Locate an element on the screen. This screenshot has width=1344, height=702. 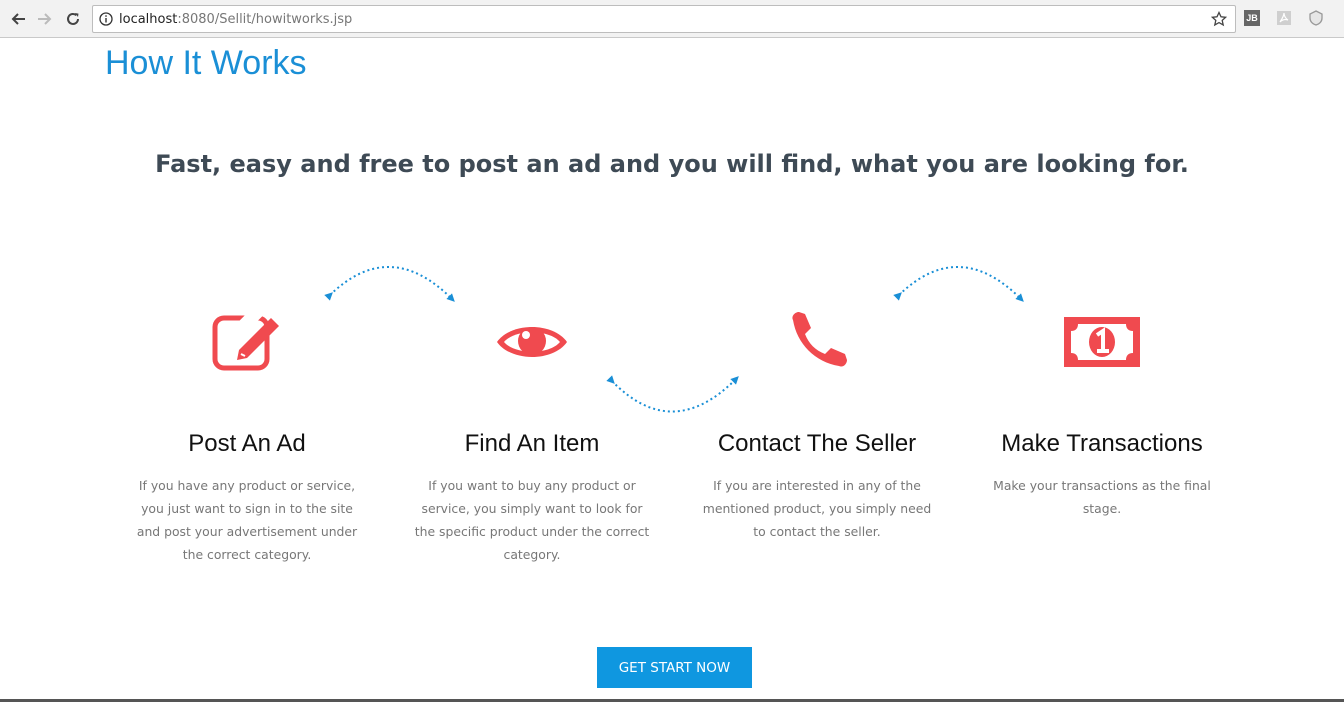
arrow-contact-to-transact is located at coordinates (958, 284).